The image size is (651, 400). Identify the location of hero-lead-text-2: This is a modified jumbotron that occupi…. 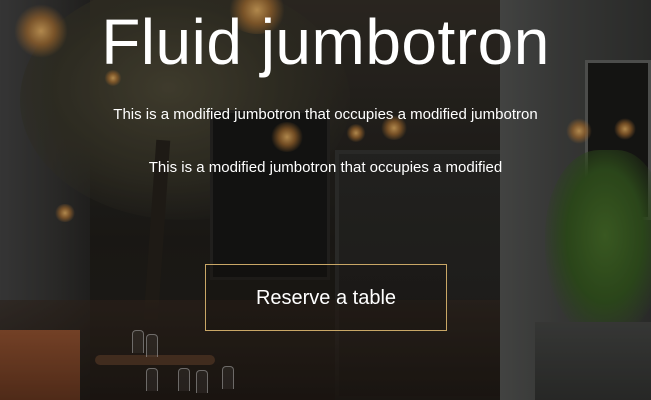
(325, 167).